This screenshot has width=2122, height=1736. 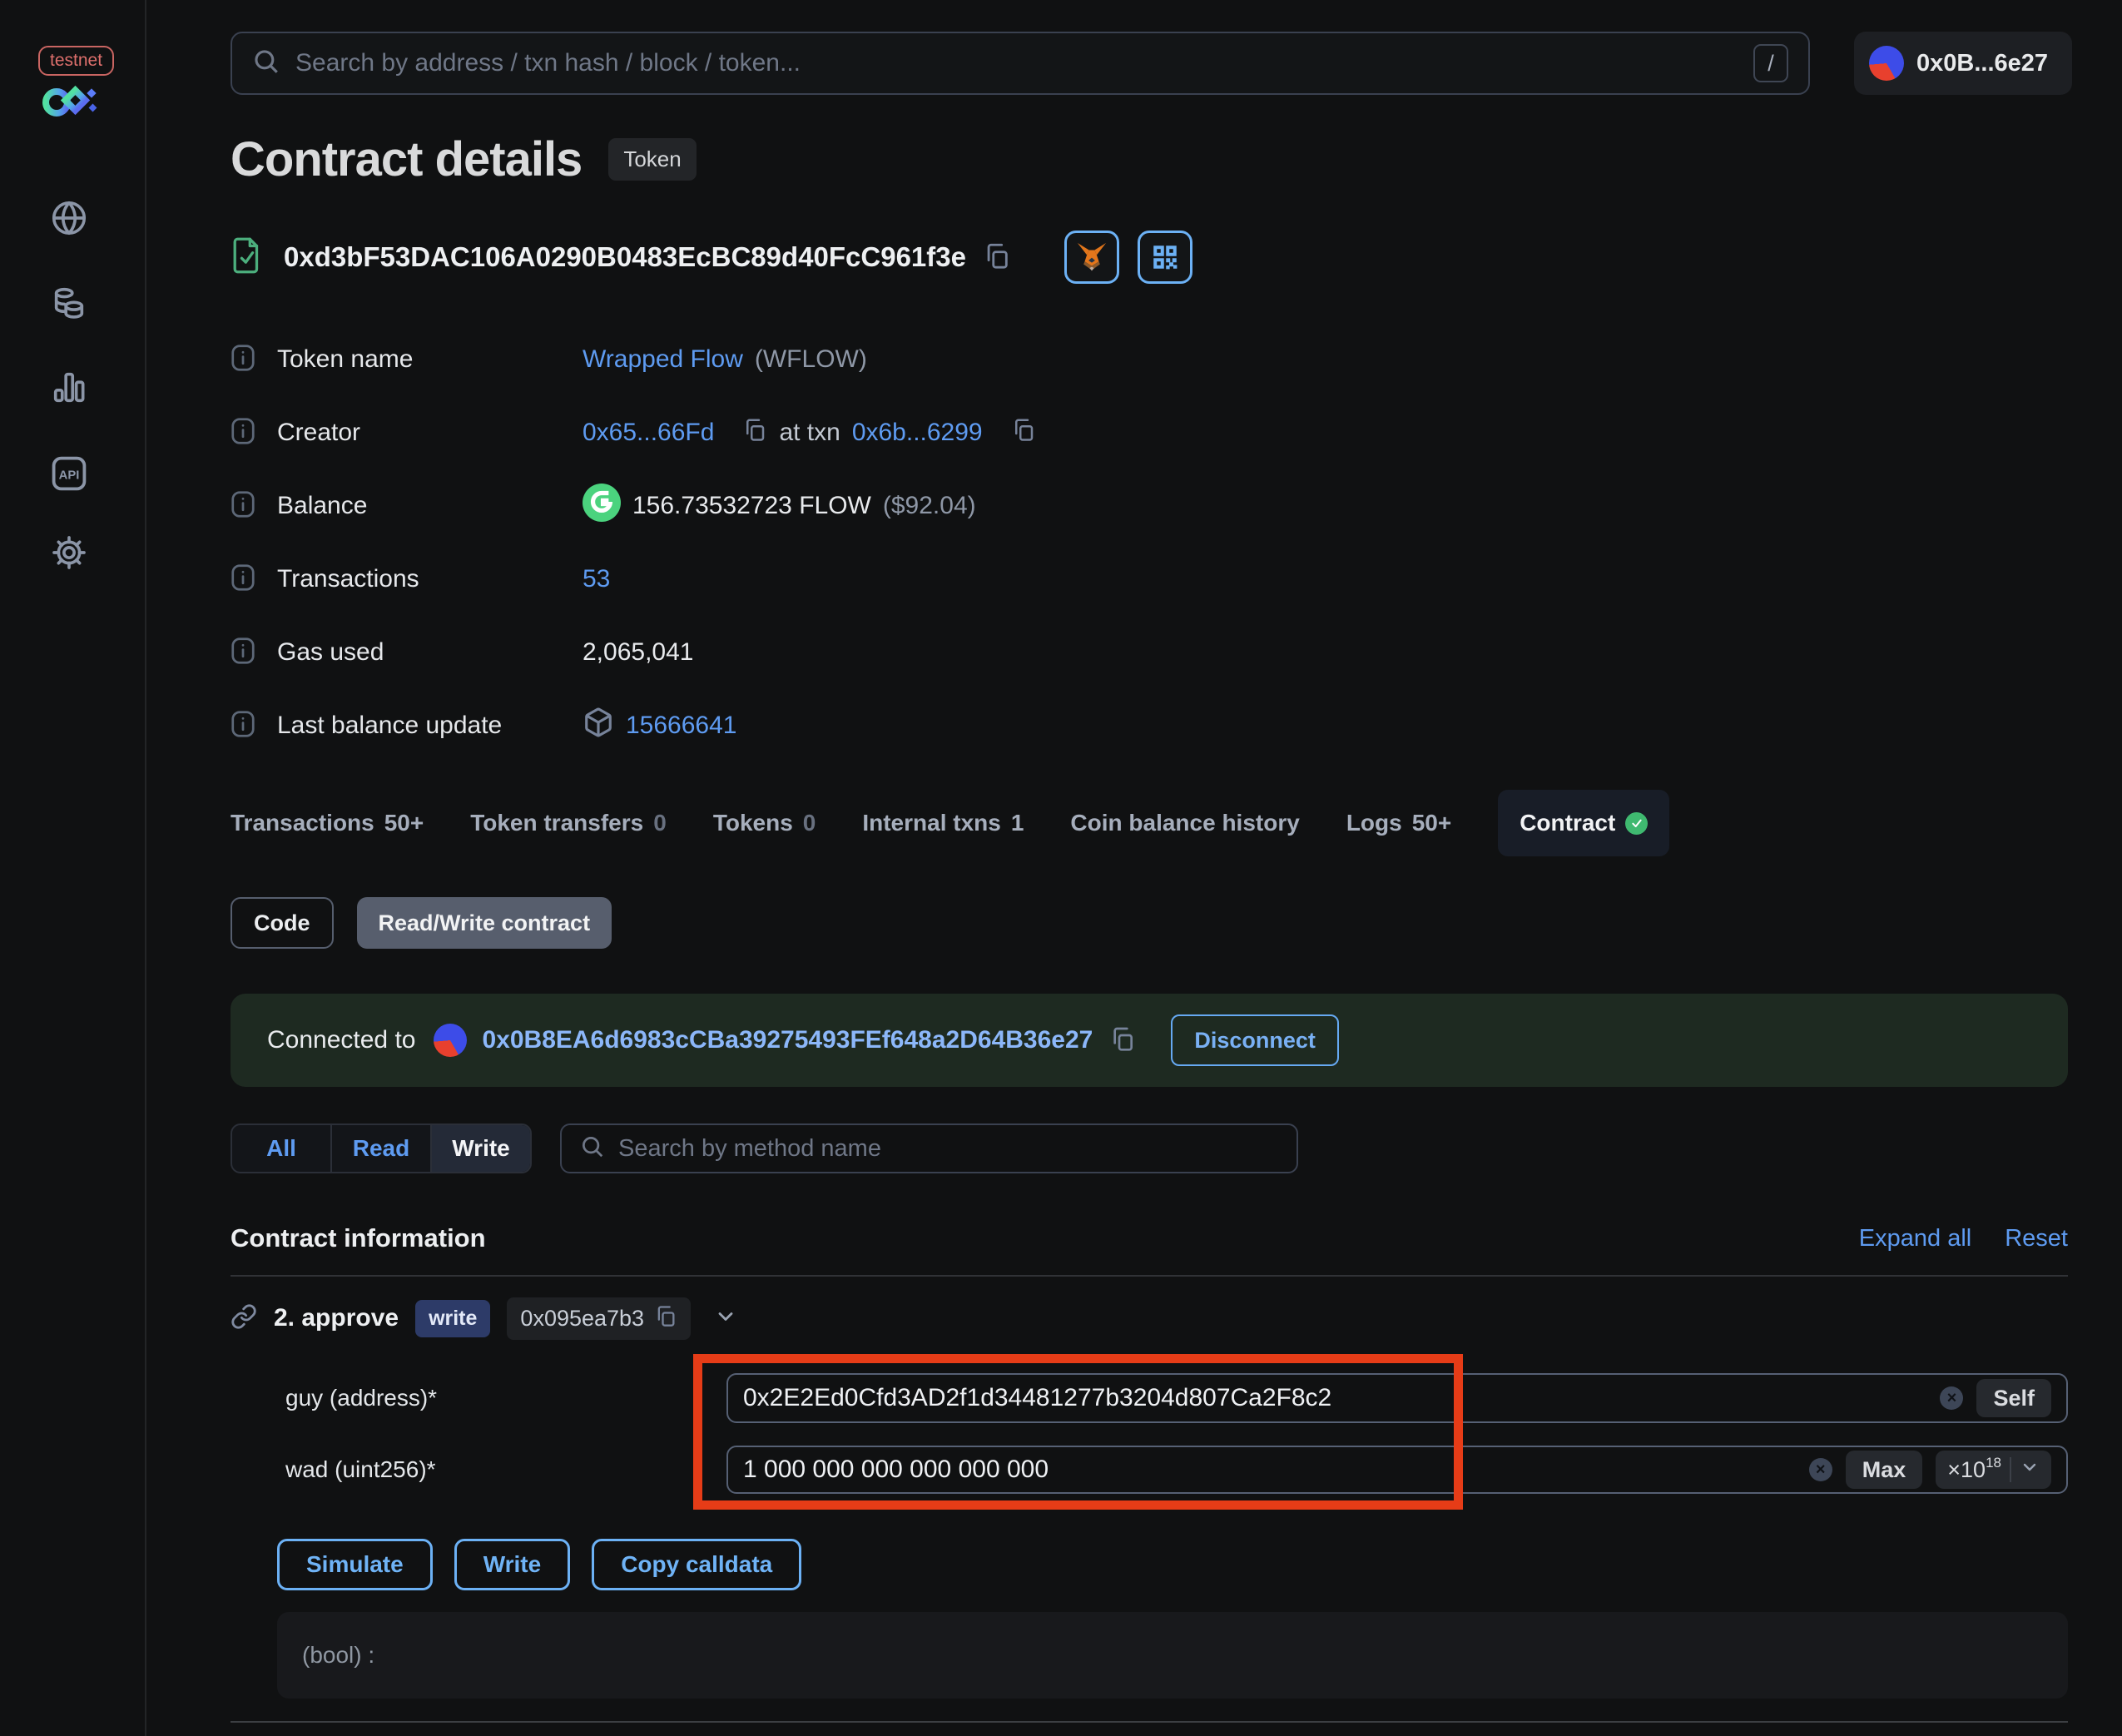 I want to click on param-row-wad: wad (uint256)* × Max ×1018, so click(x=1149, y=1470).